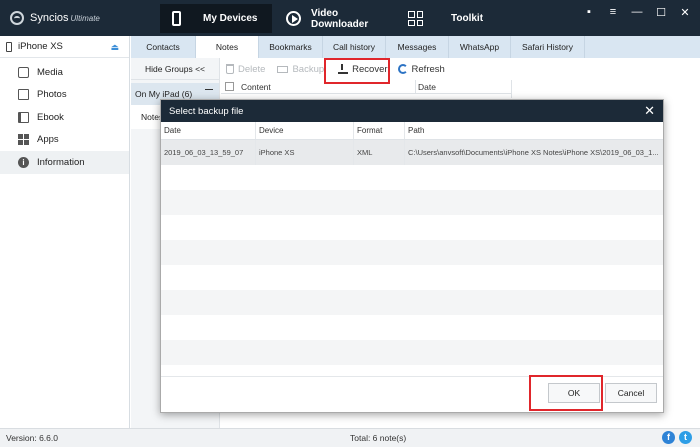 The height and width of the screenshot is (447, 700). I want to click on information-icon: i, so click(23, 162).